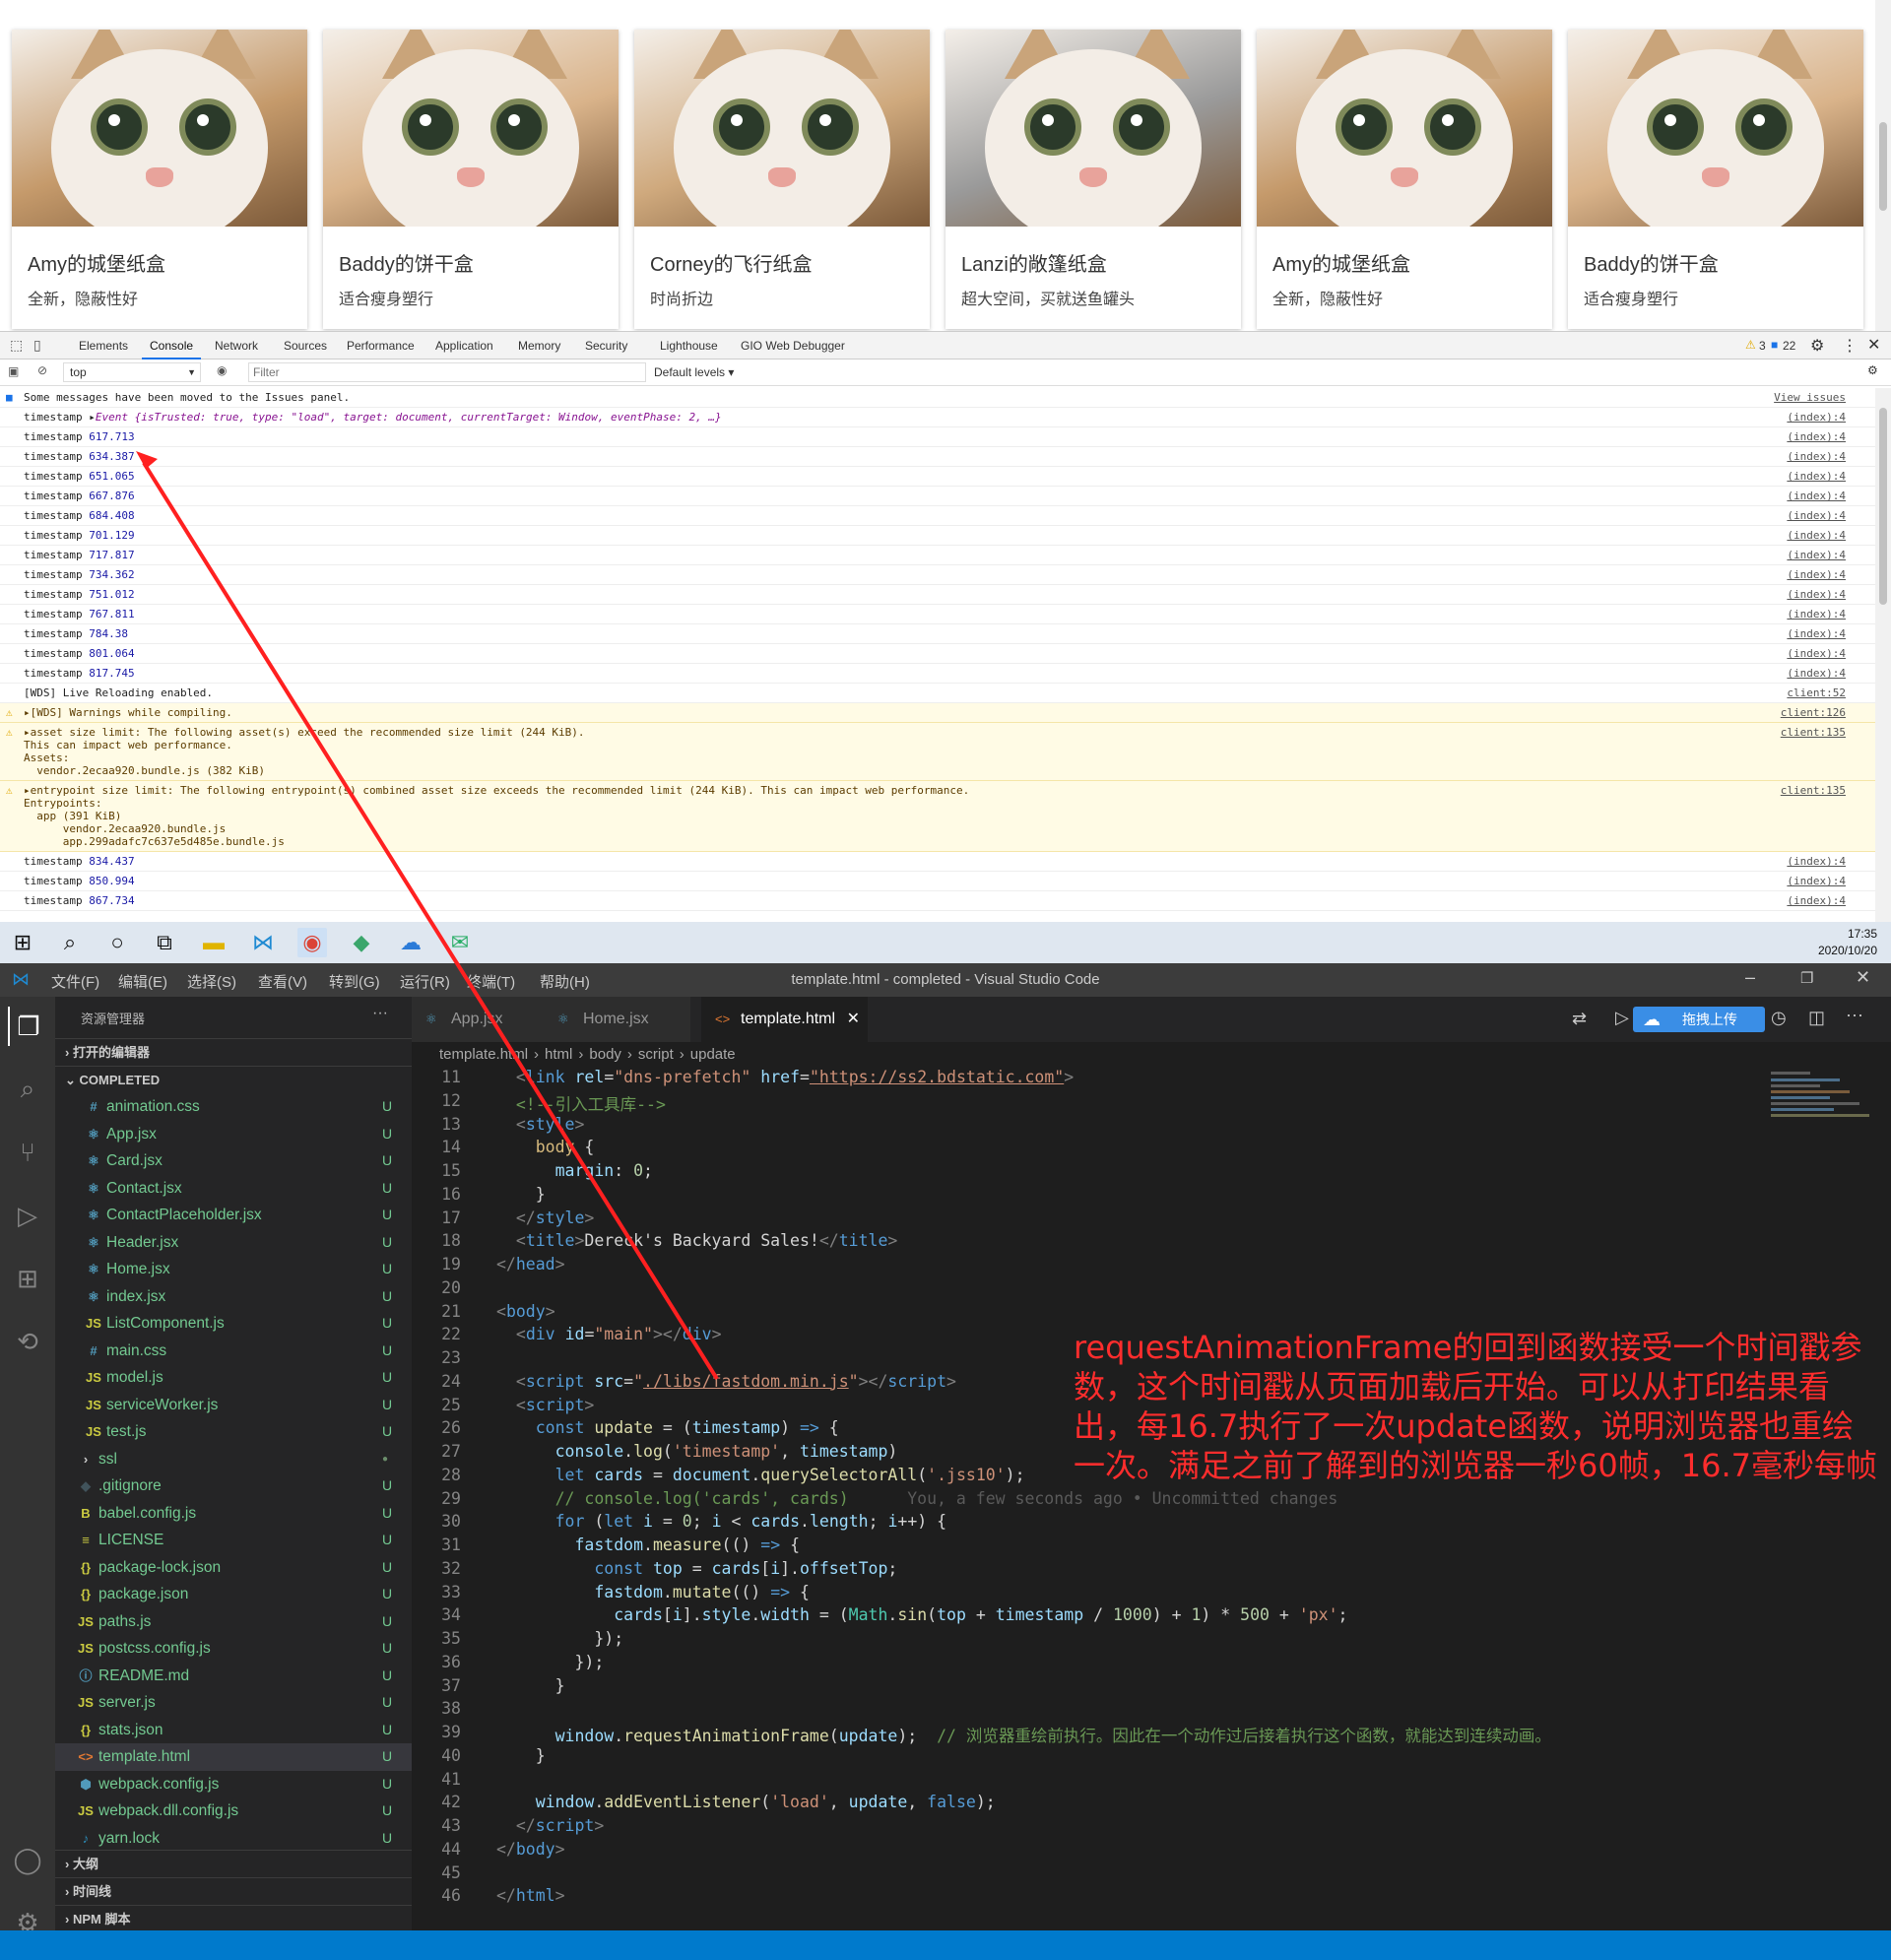  What do you see at coordinates (234, 1324) in the screenshot?
I see `file-item: JS ListComponent.js U` at bounding box center [234, 1324].